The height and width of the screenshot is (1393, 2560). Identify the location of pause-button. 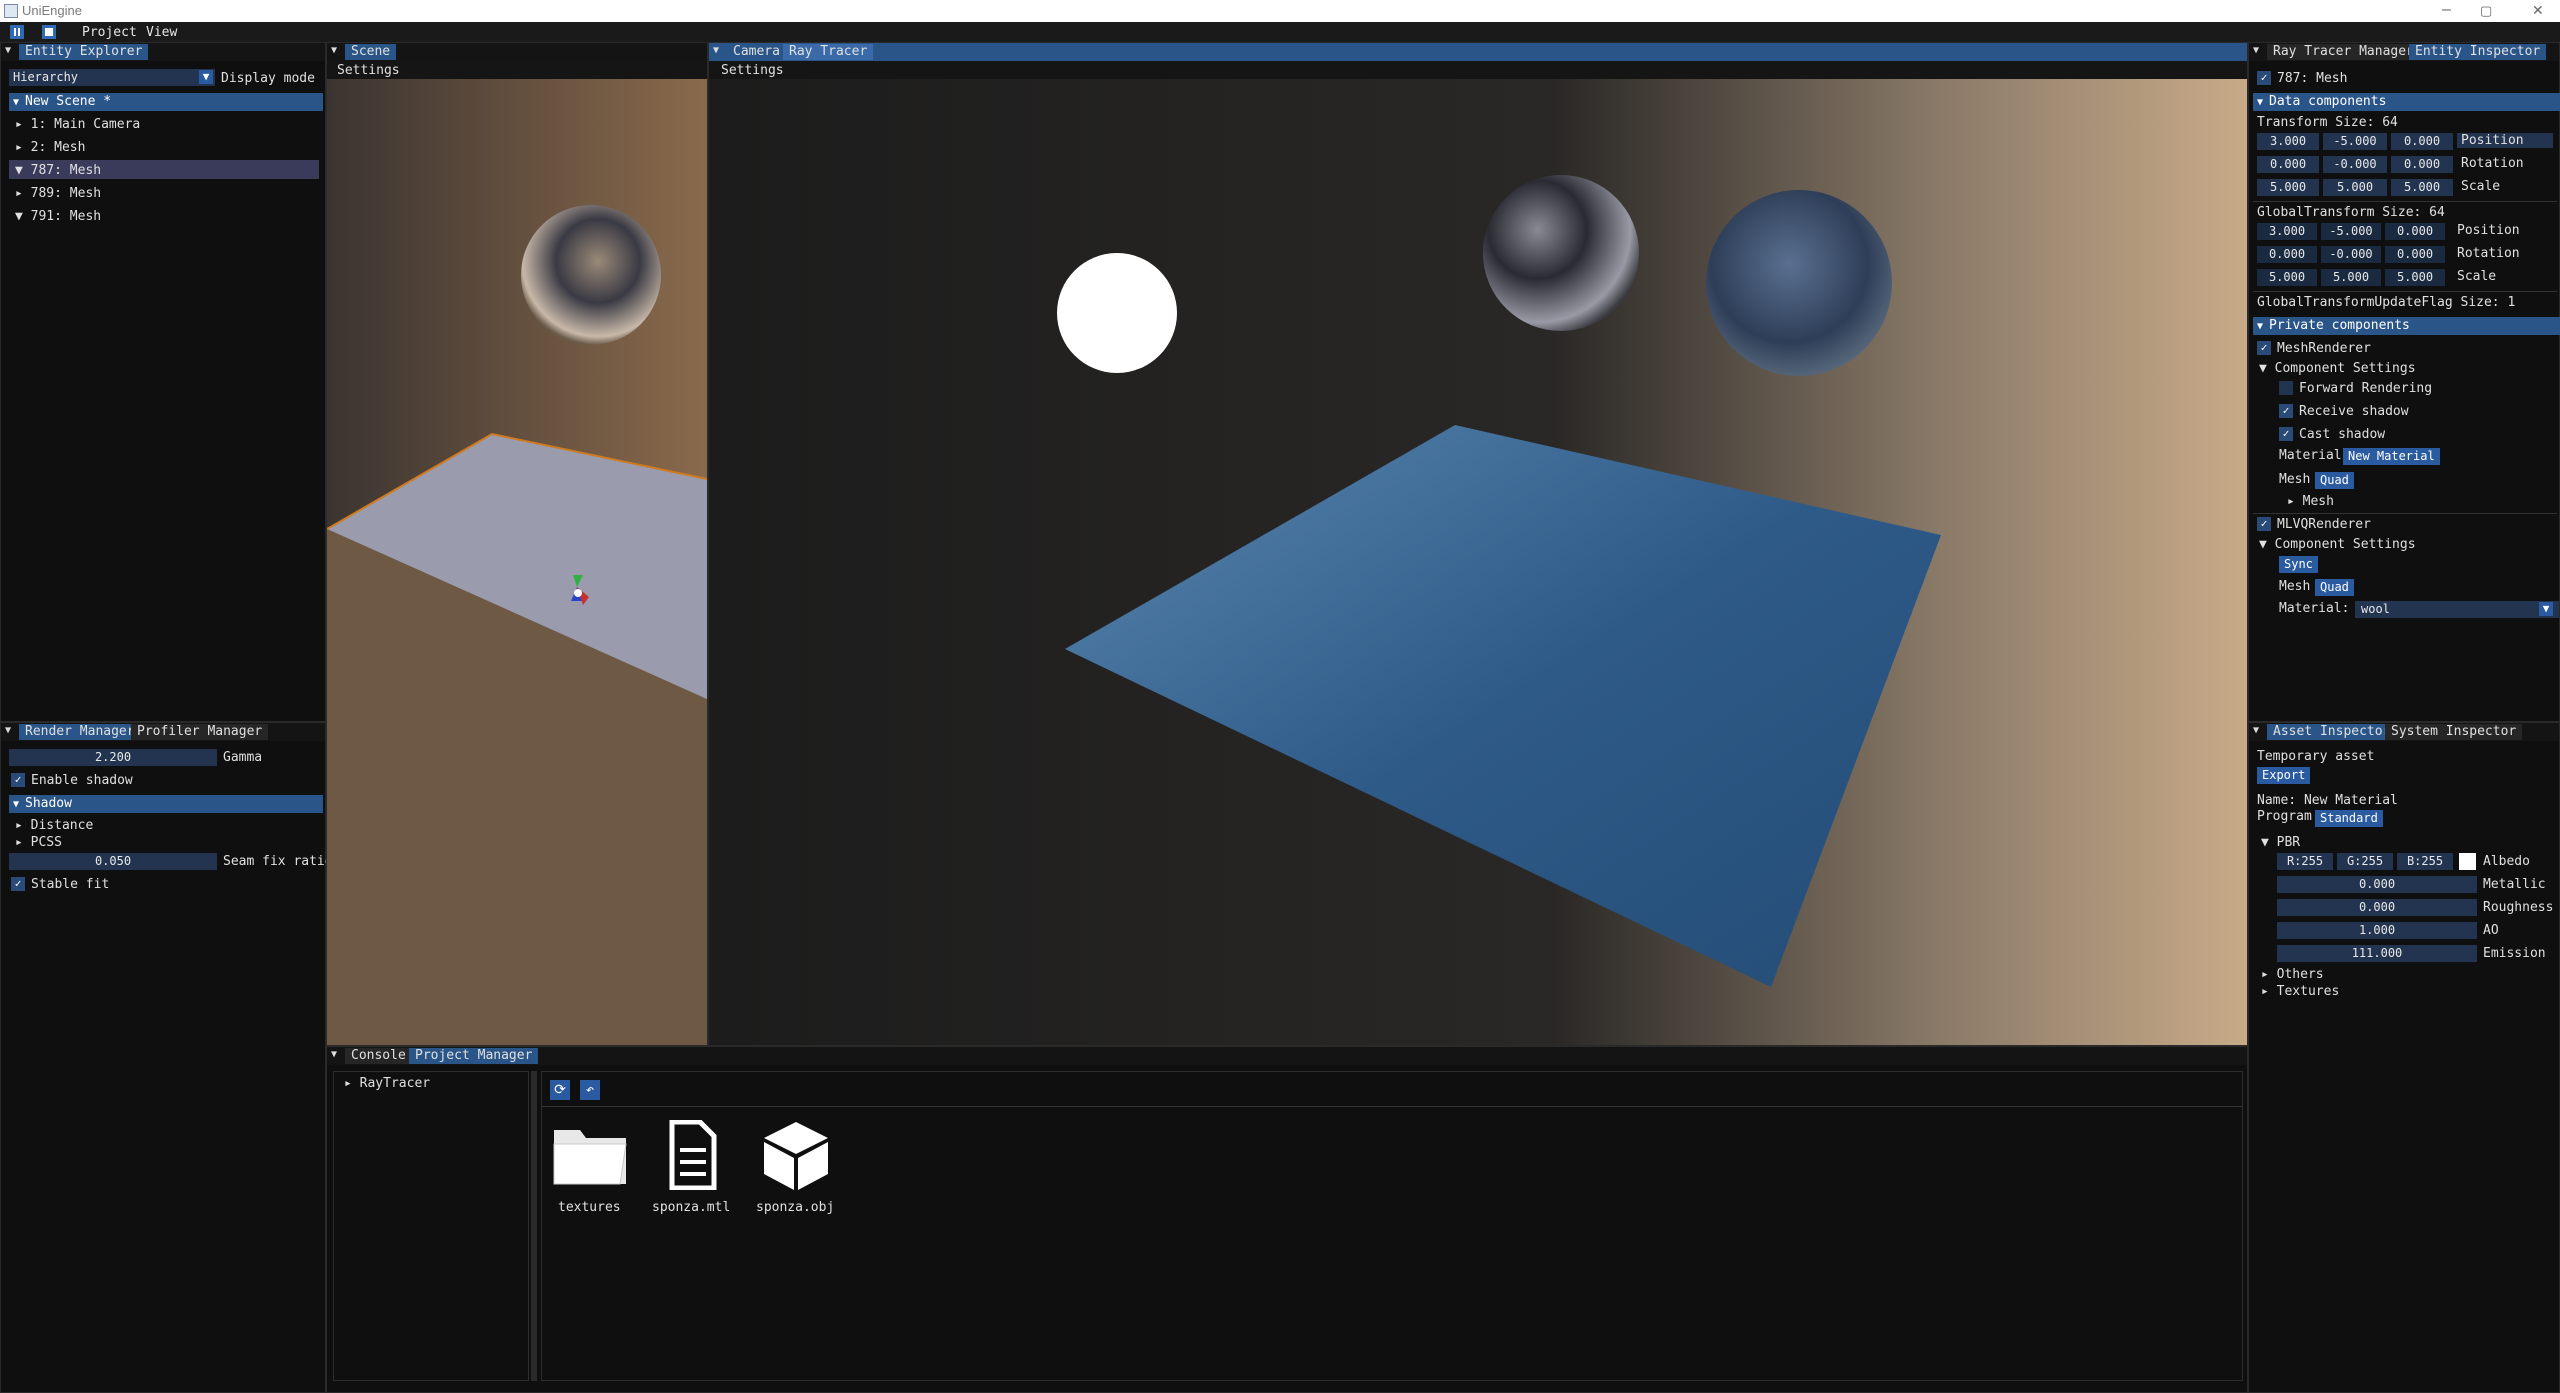
(17, 32).